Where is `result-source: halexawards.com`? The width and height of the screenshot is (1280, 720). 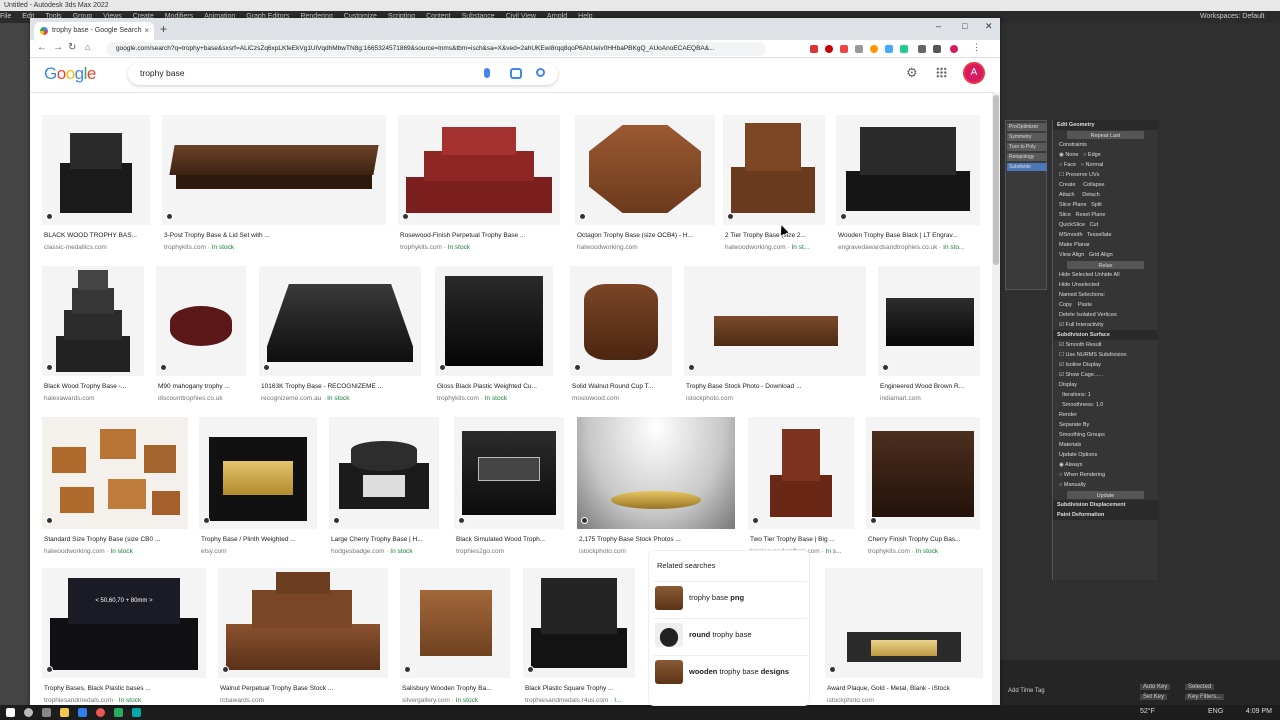 result-source: halexawards.com is located at coordinates (95, 398).